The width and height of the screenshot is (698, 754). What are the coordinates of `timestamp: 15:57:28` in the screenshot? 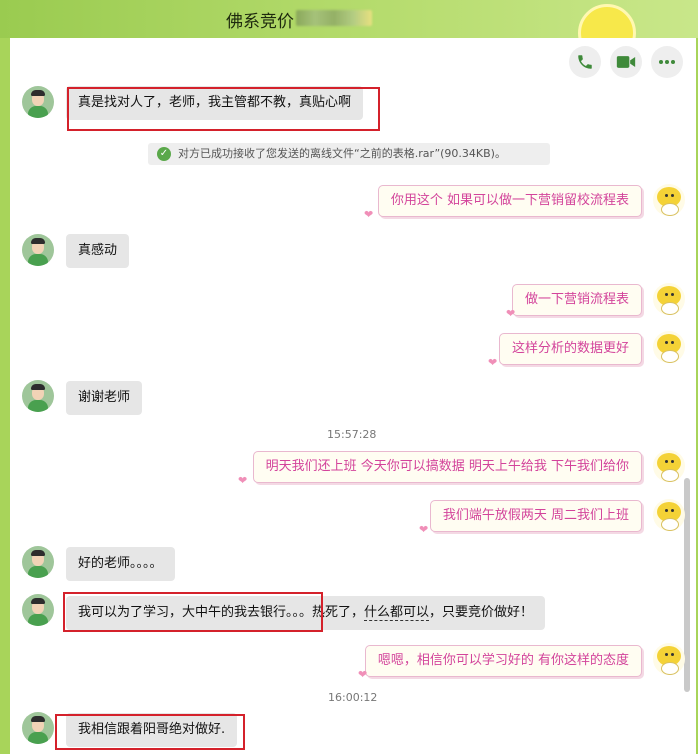 It's located at (352, 434).